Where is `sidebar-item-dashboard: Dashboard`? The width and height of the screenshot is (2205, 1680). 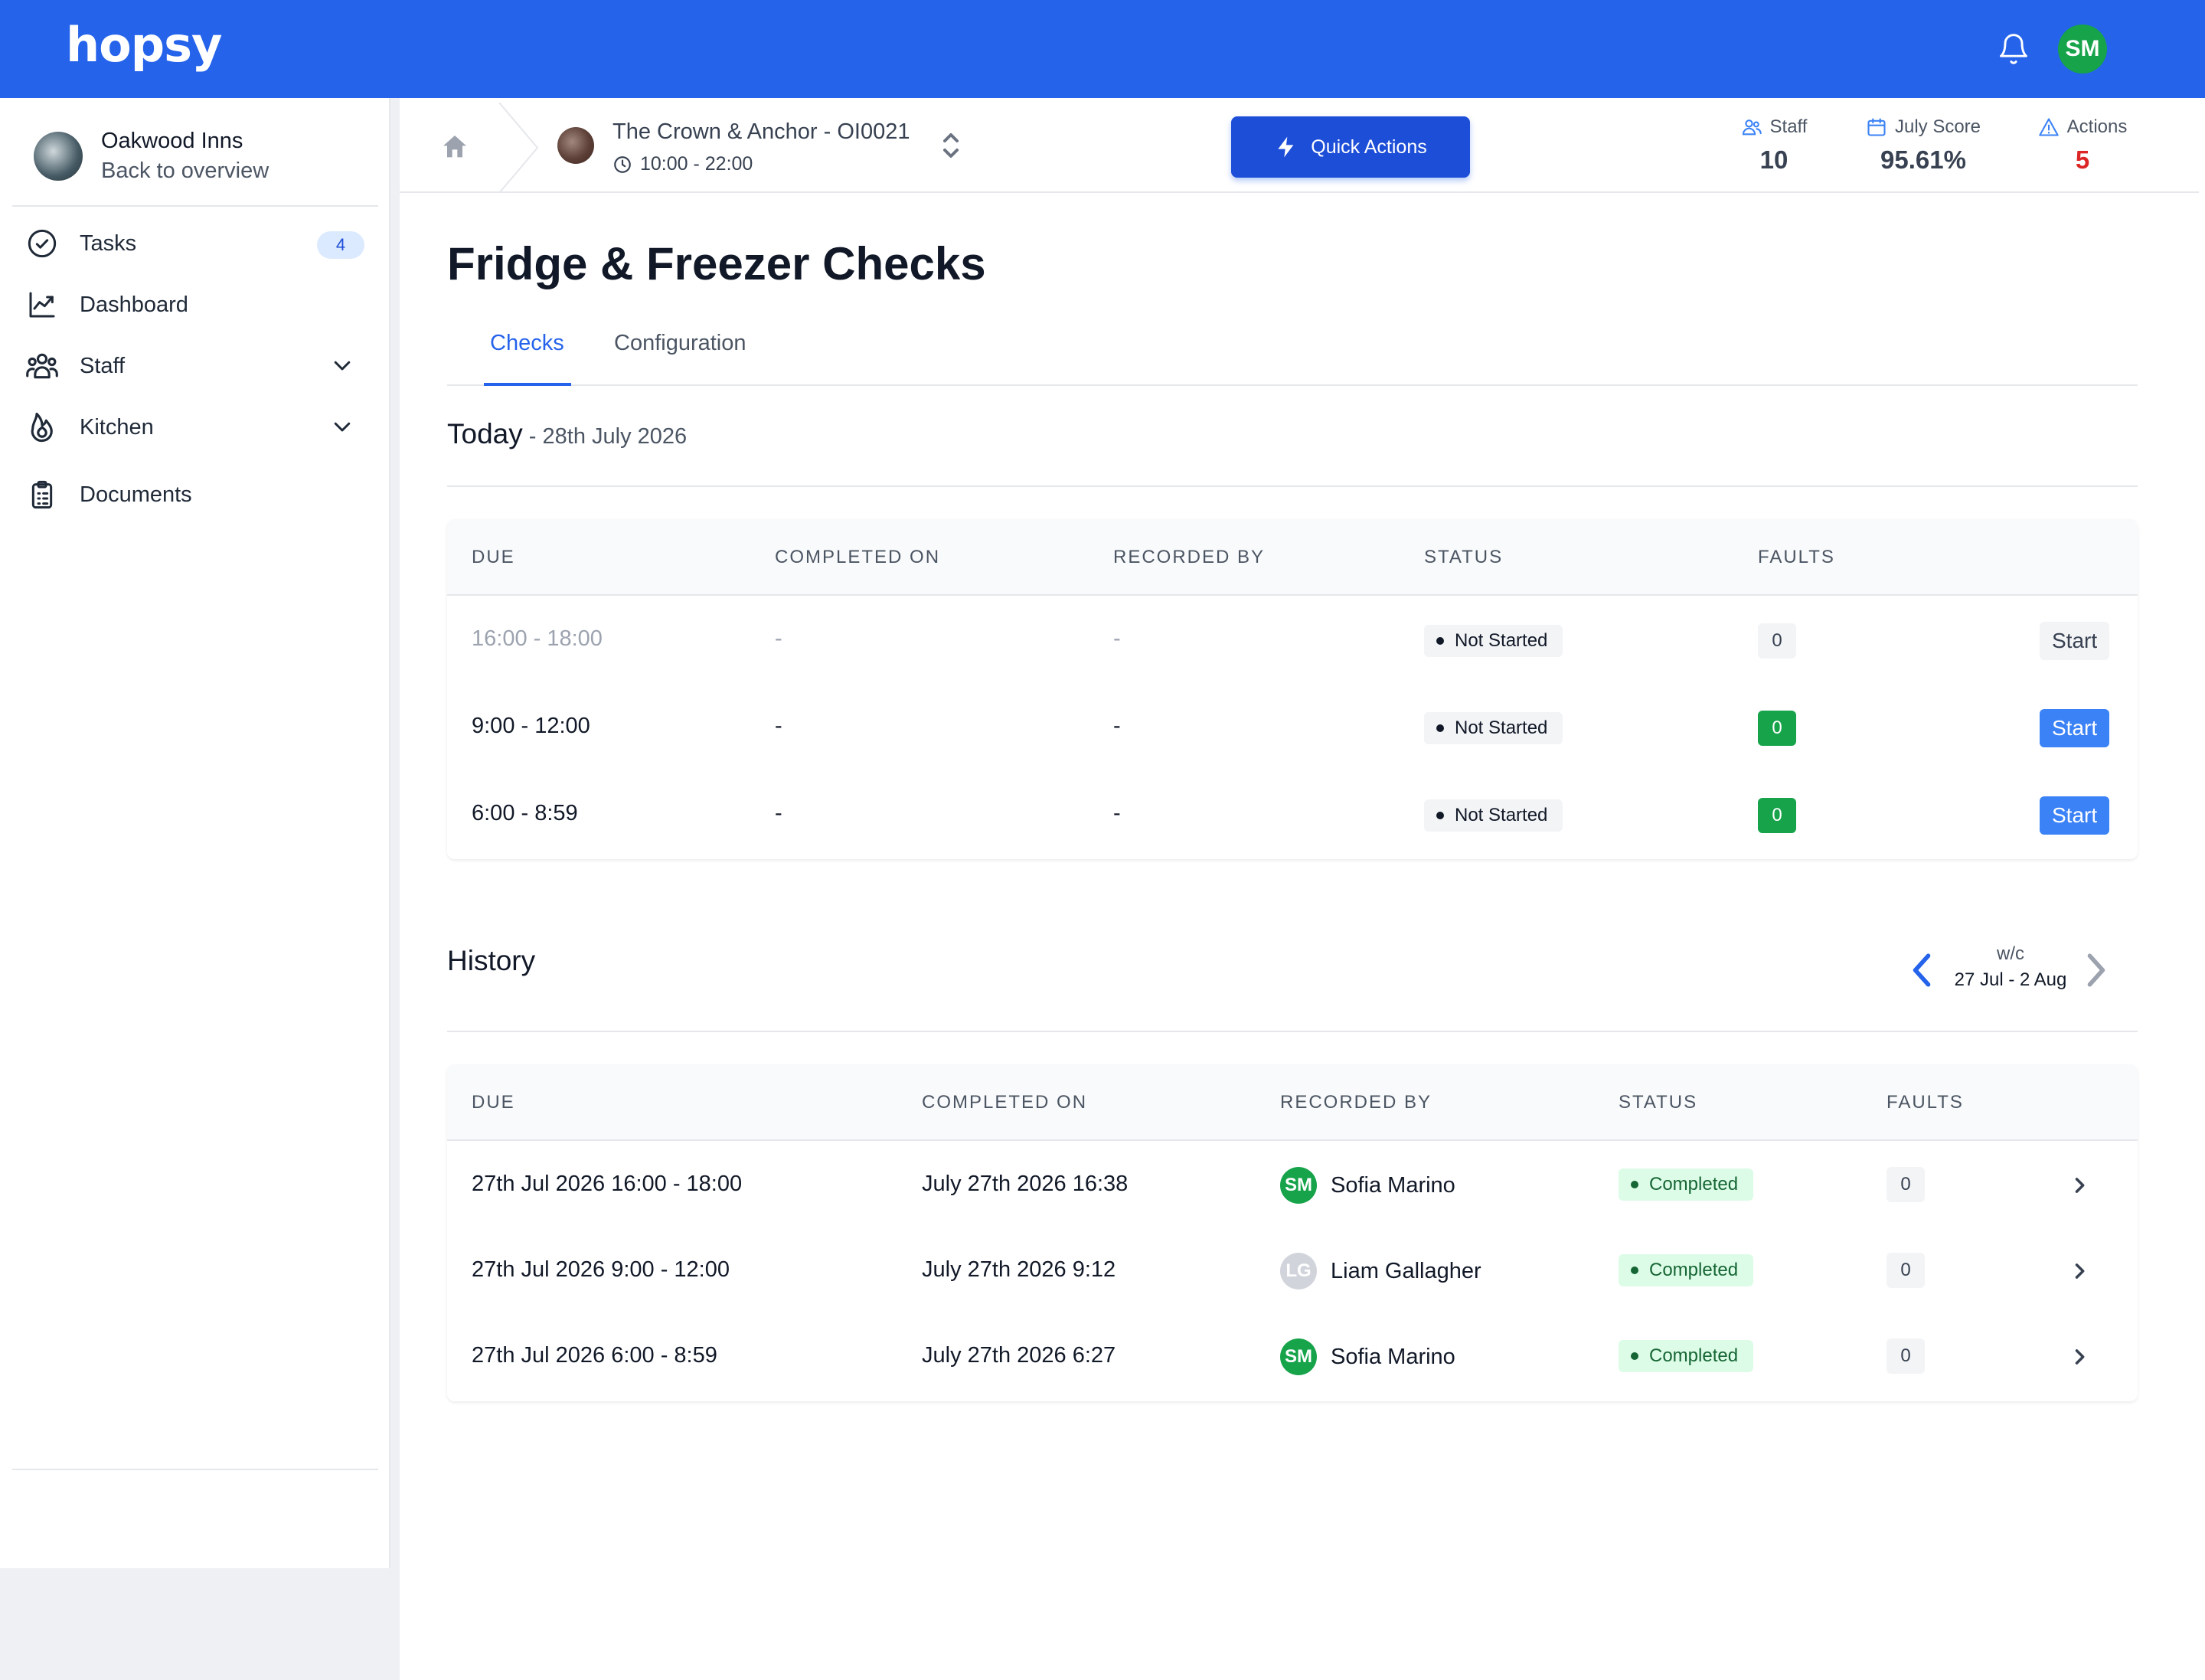
sidebar-item-dashboard: Dashboard is located at coordinates (196, 304).